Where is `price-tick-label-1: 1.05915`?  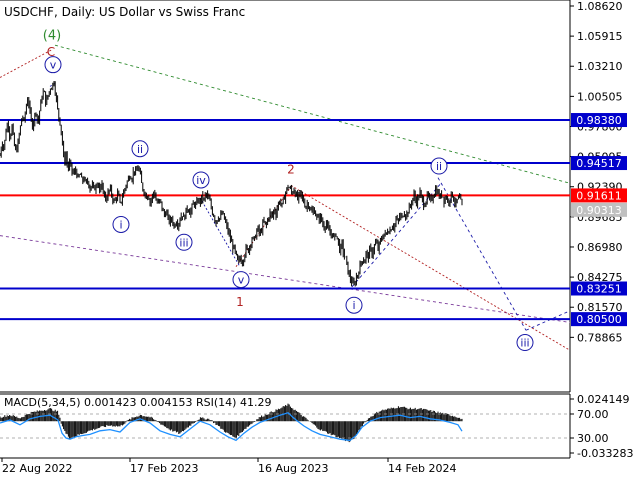 price-tick-label-1: 1.05915 is located at coordinates (600, 36).